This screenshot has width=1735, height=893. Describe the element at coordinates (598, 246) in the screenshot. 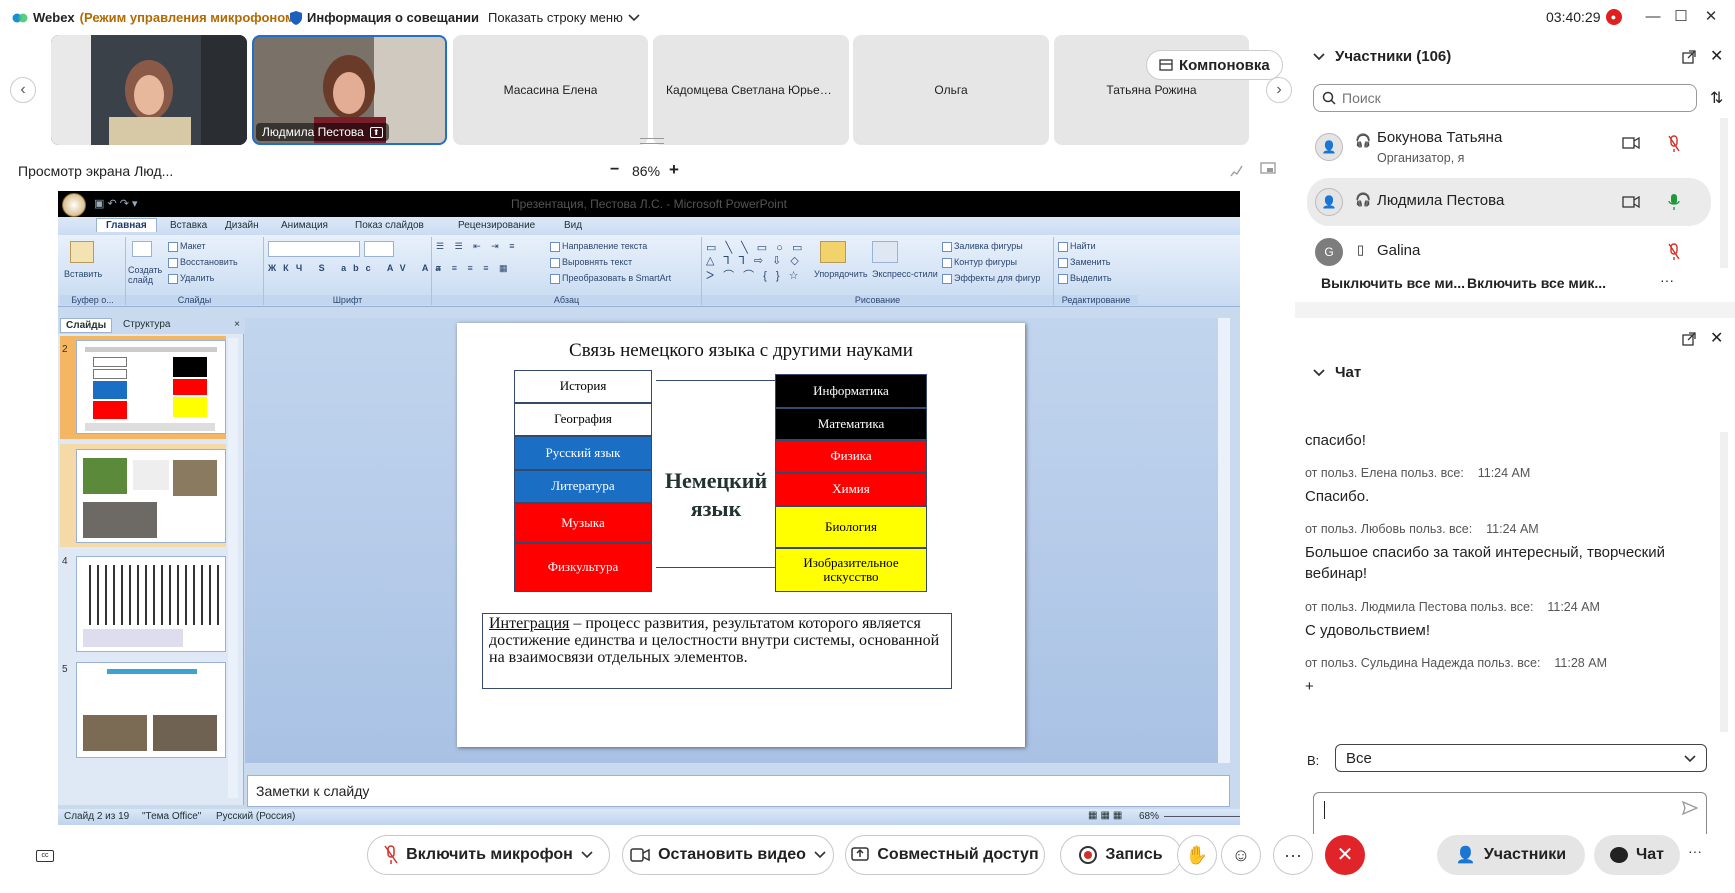

I see `text-direction-button: Направление текста` at that location.